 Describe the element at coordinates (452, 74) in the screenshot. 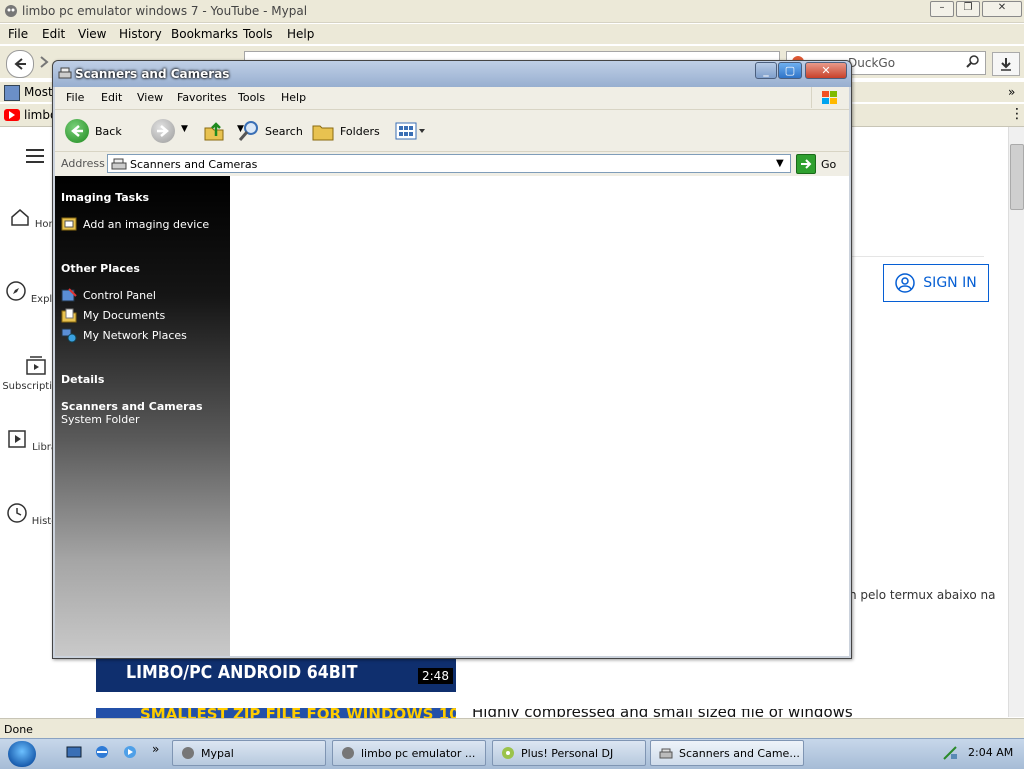

I see `explorer-titlebar: Scanners and Cameras _ ▢ ✕` at that location.